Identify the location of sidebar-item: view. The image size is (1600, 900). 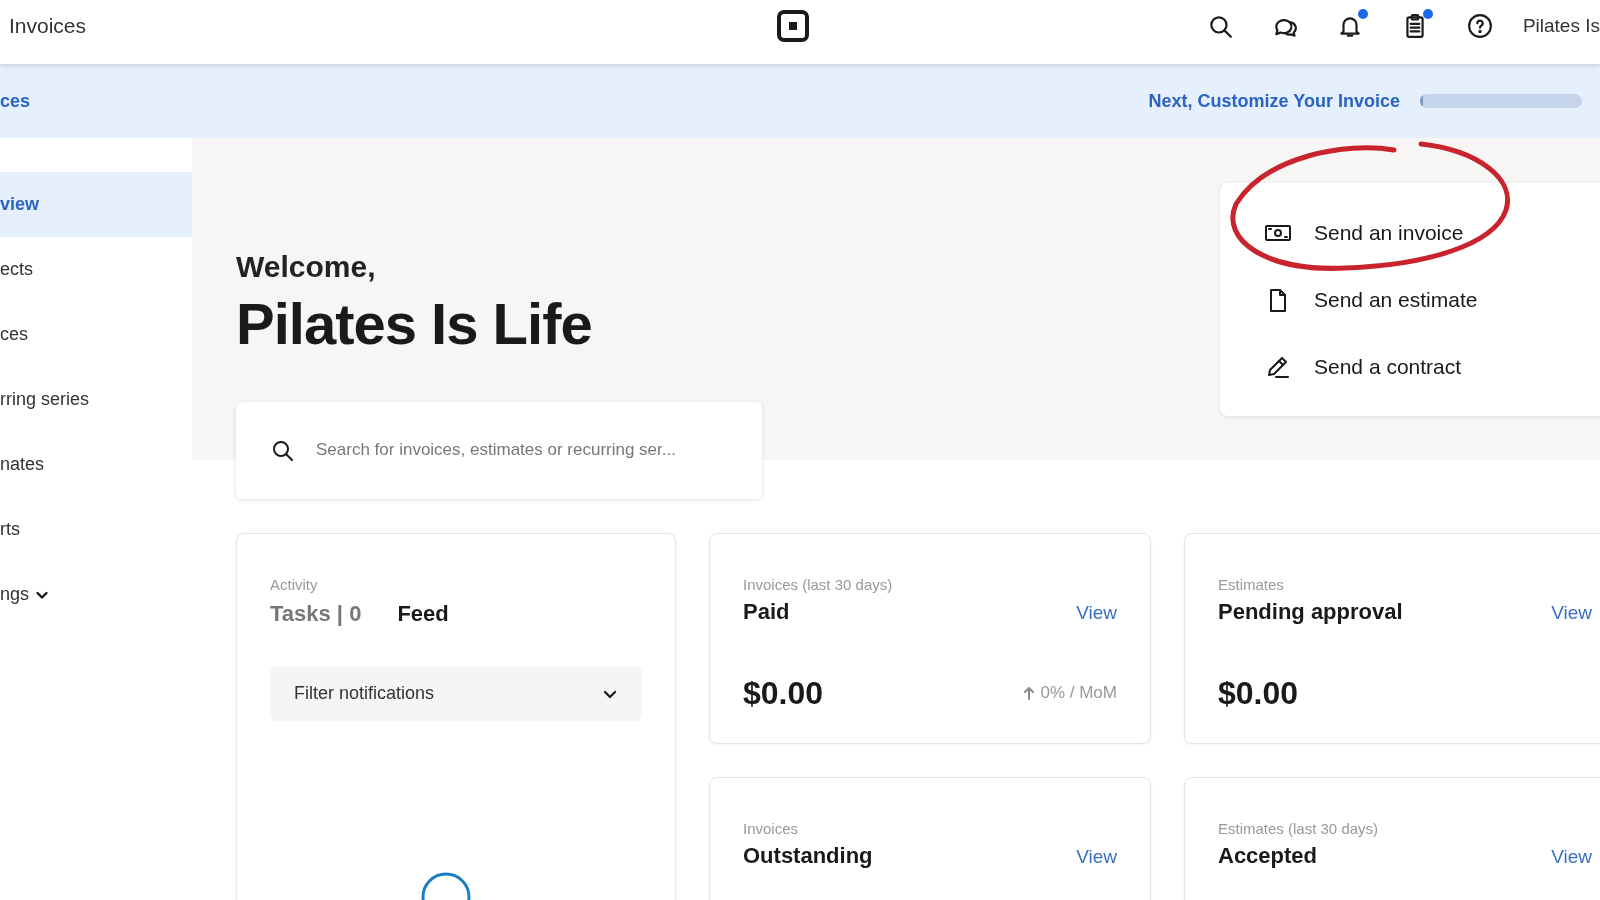
(96, 204).